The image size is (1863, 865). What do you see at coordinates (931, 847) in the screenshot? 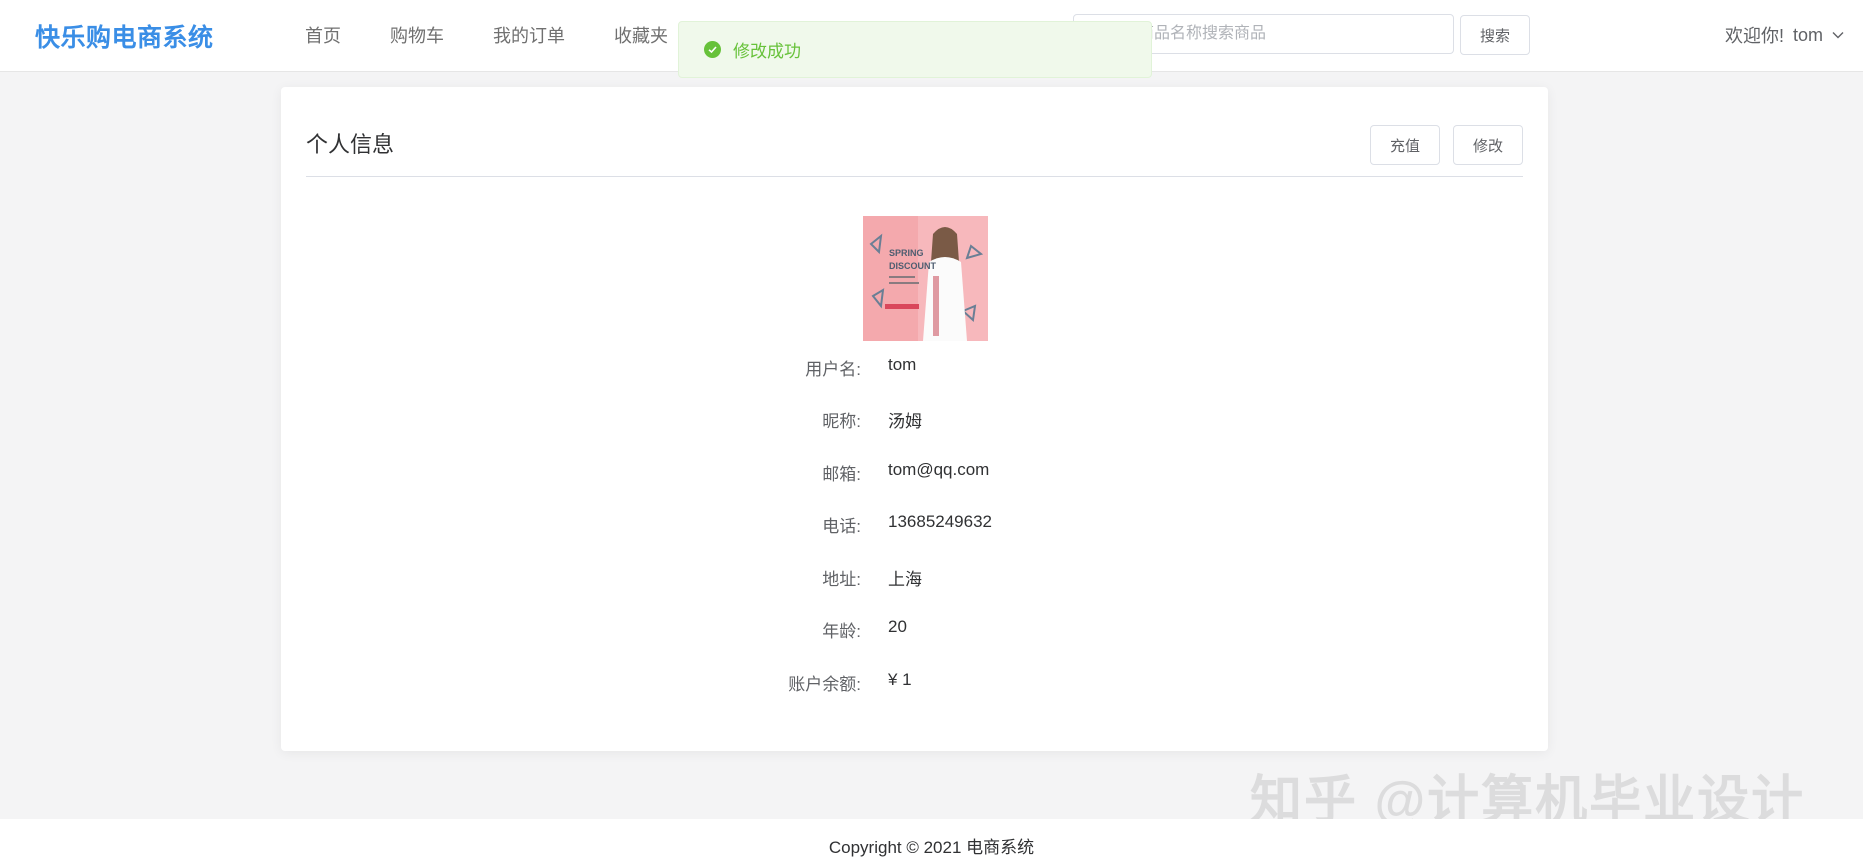
I see `copyright-text: Copyright © 2021 电商系统` at bounding box center [931, 847].